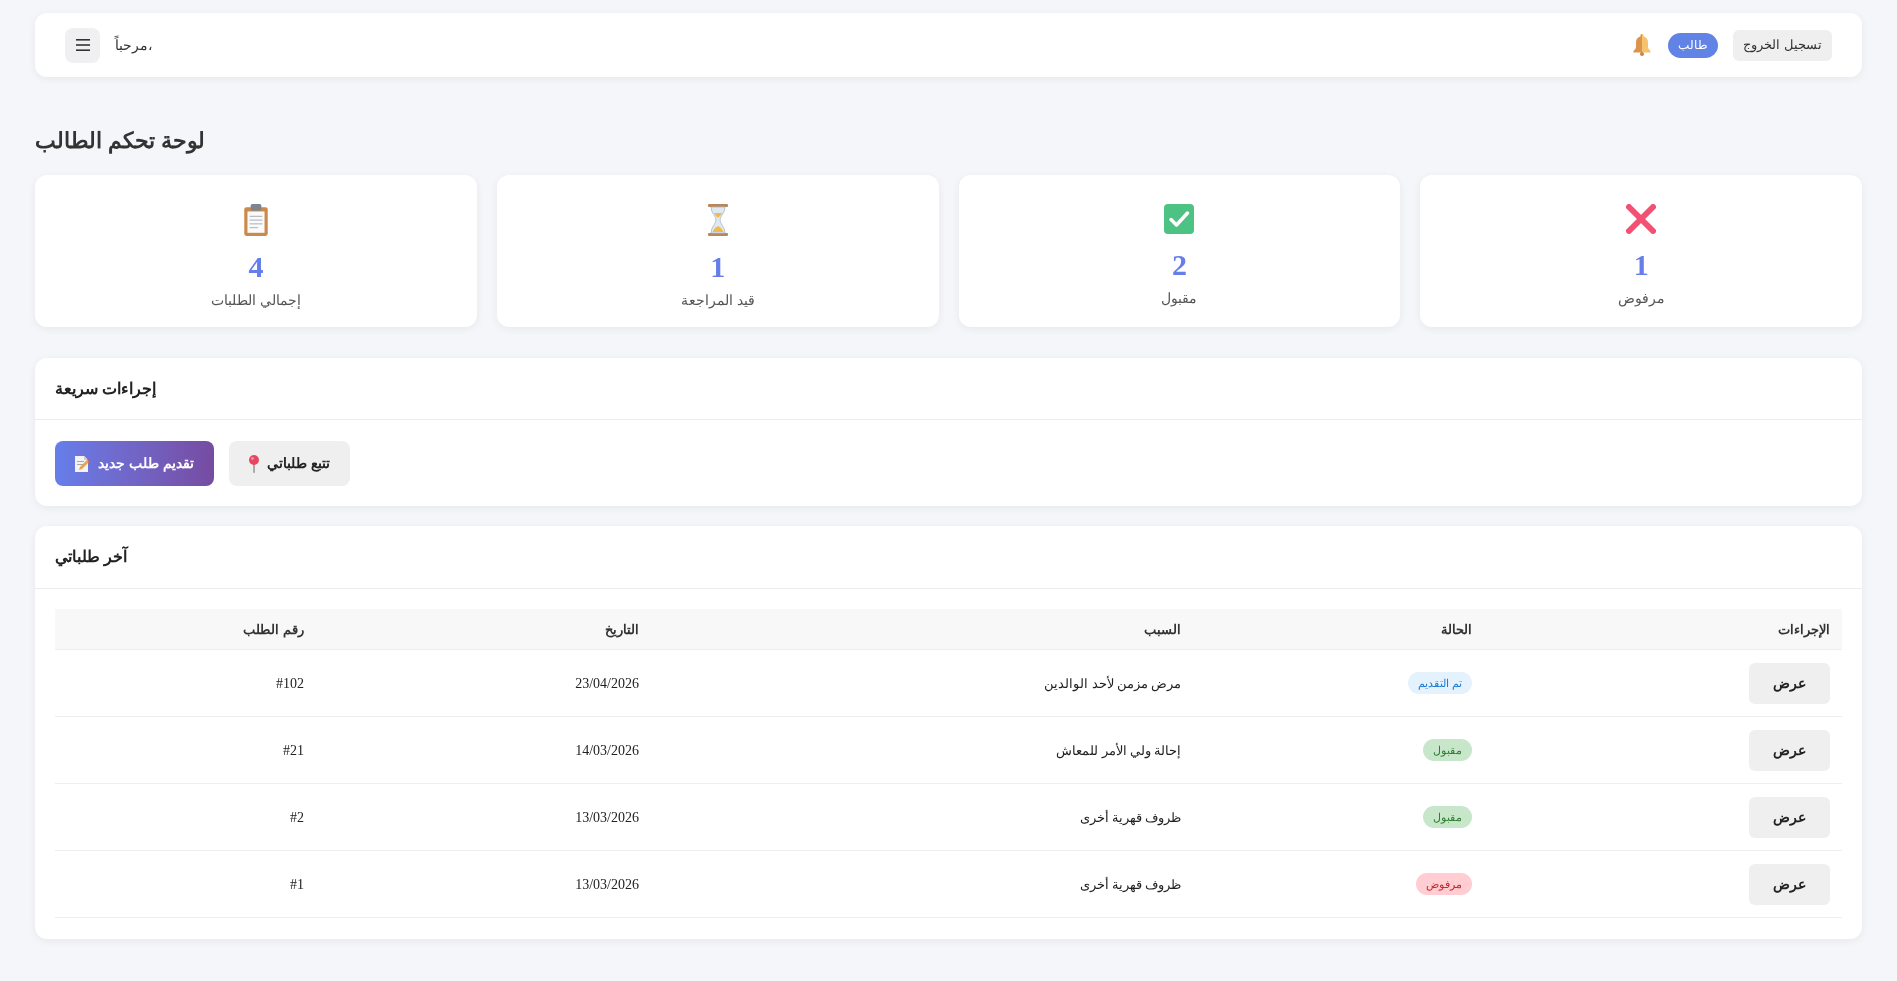 This screenshot has height=981, width=1897. I want to click on column-header: رقم الطلب, so click(273, 629).